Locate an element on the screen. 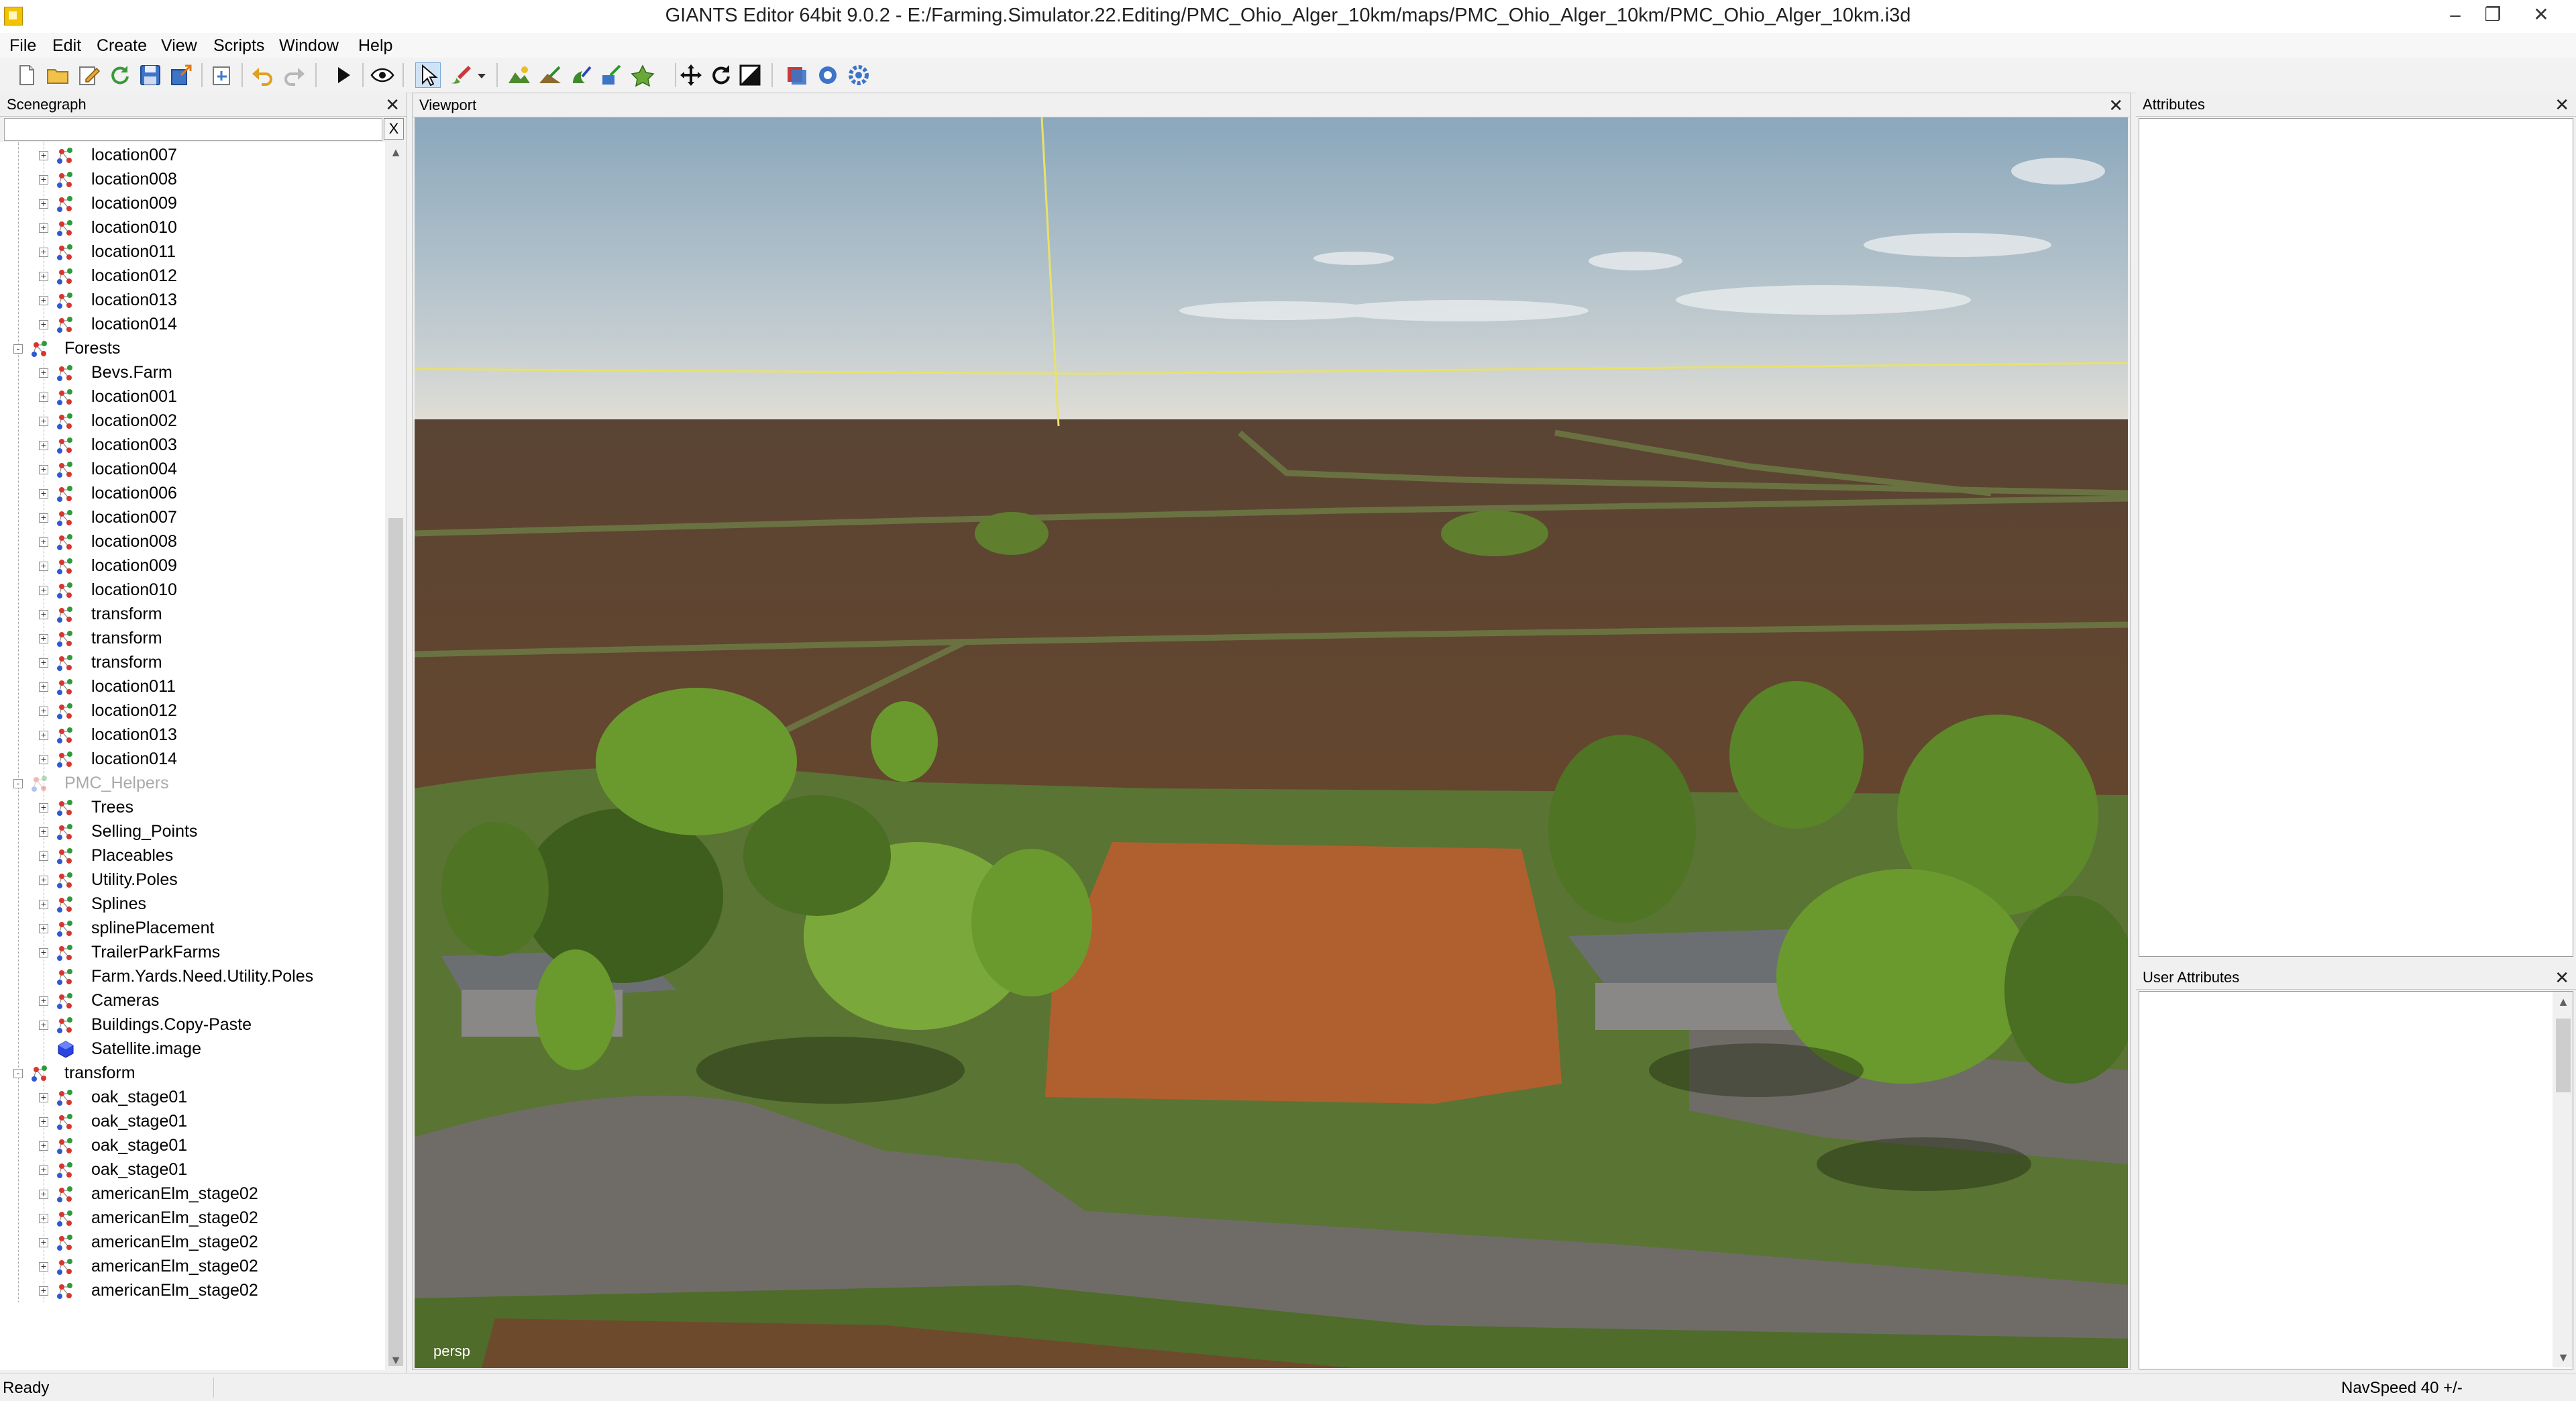 This screenshot has height=1401, width=2576. scroll-down-arrow-icon: ▼ is located at coordinates (395, 1360).